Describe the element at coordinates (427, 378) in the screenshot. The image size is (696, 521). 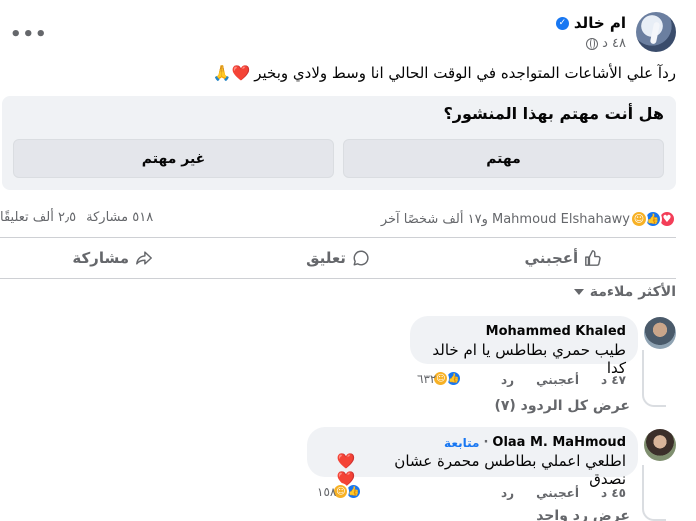
I see `comment-reaction-count: ٦٣٢` at that location.